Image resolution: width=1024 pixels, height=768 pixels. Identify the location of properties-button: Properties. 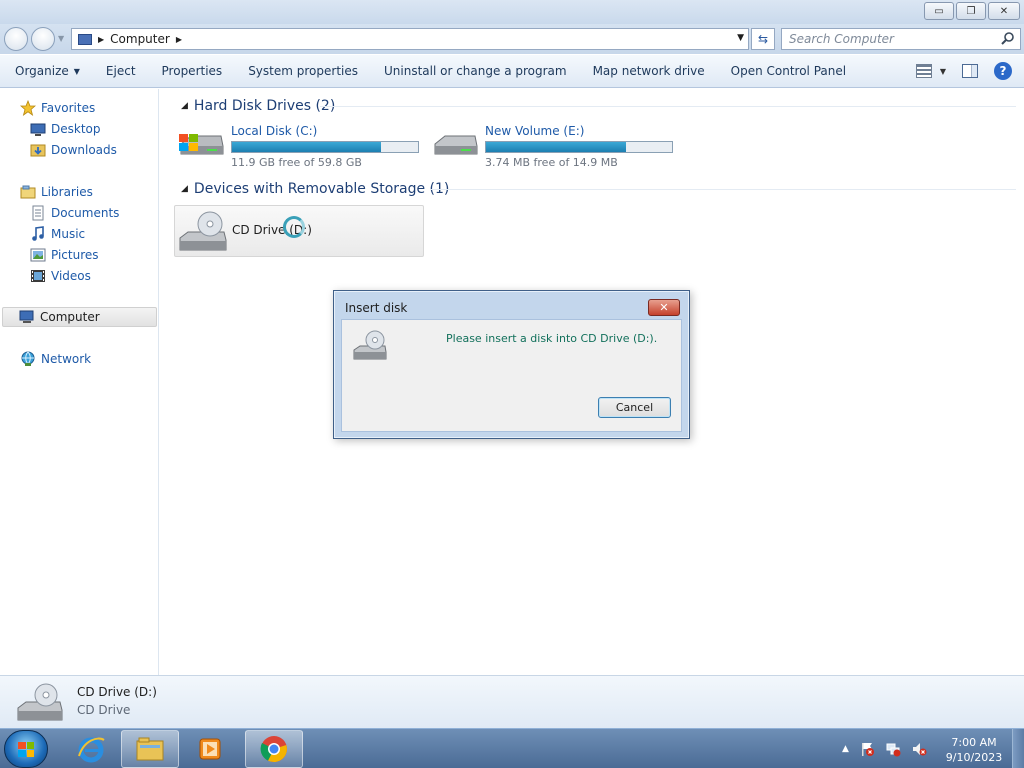
(192, 71).